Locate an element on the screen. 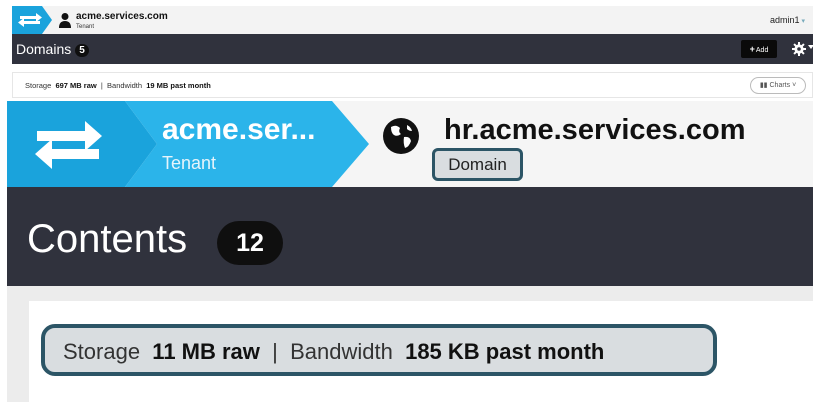  bandwidth-value: 185 KB past month is located at coordinates (505, 351).